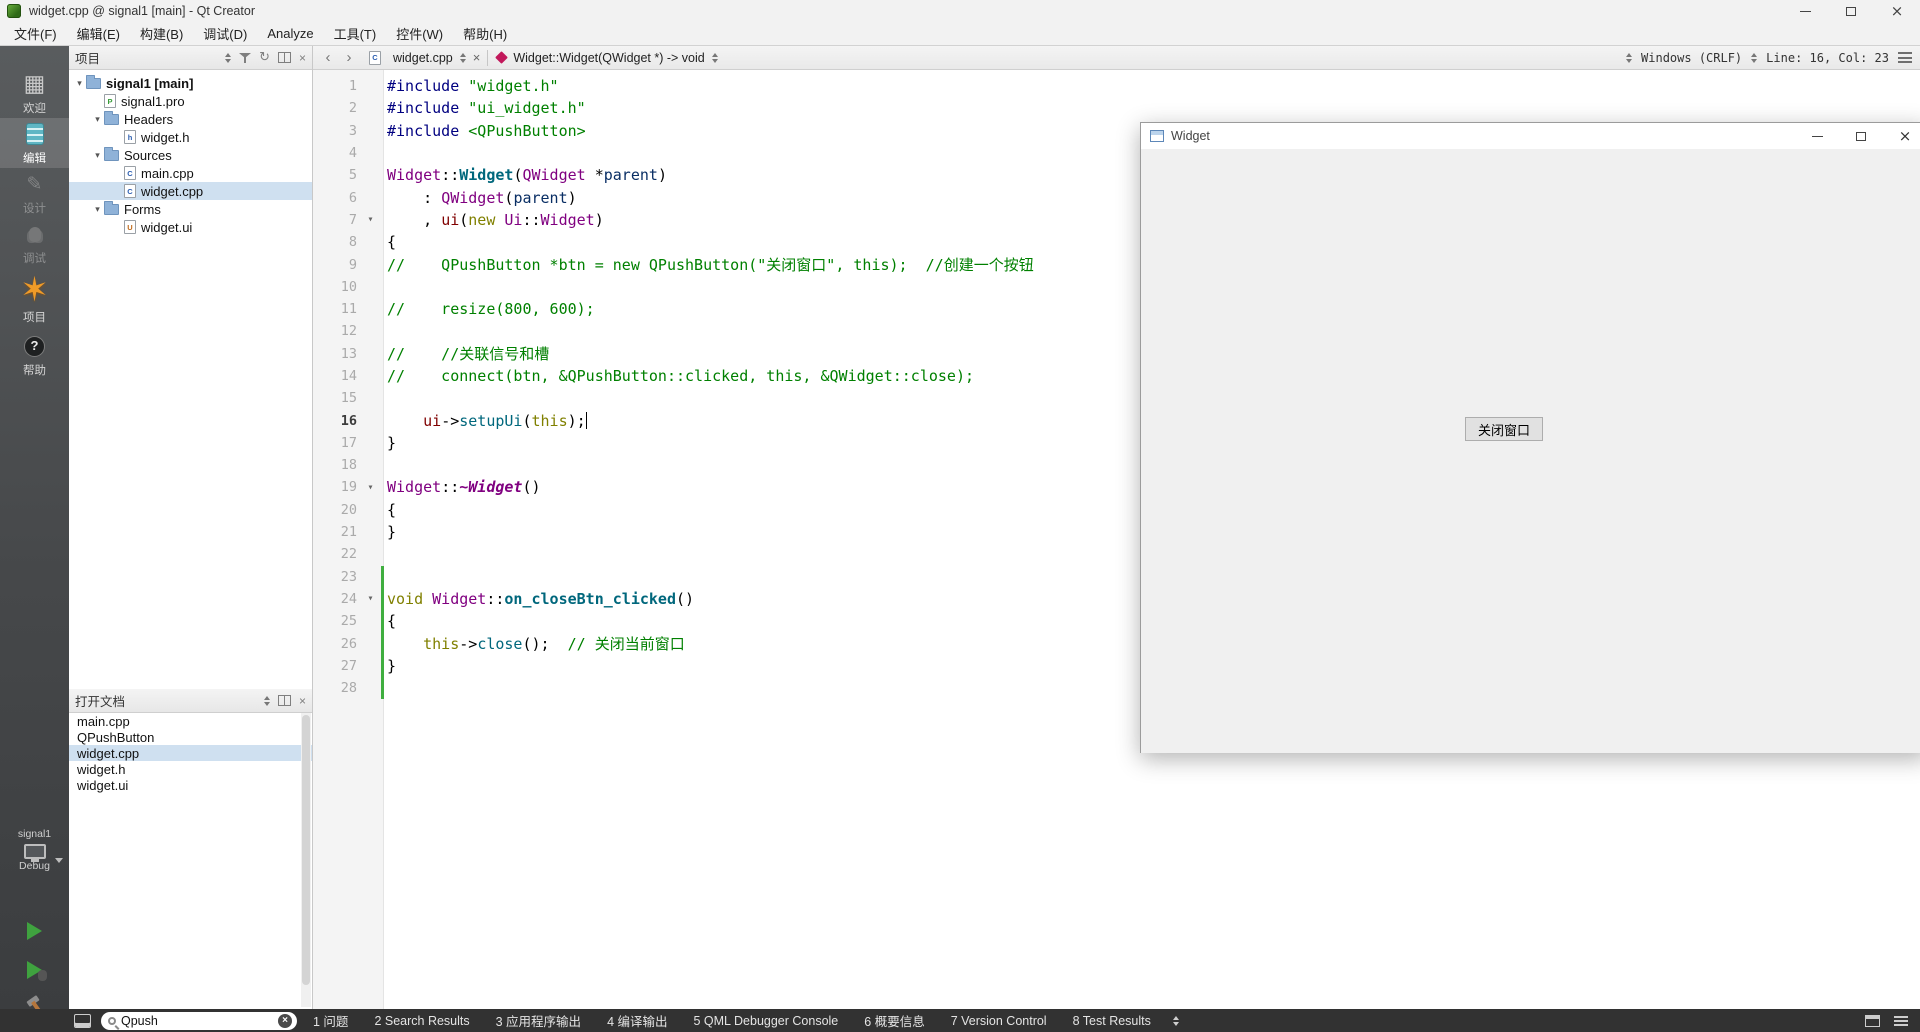 The image size is (1920, 1032). Describe the element at coordinates (495, 219) in the screenshot. I see `code-text: , ui(new Ui::Widget)` at that location.